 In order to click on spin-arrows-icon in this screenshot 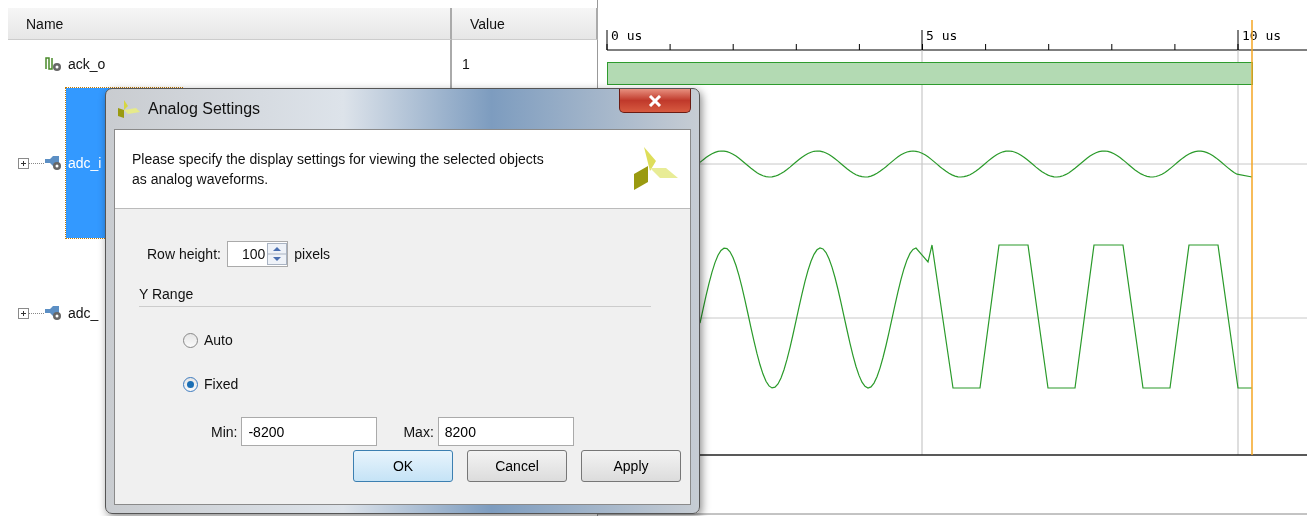, I will do `click(277, 254)`.